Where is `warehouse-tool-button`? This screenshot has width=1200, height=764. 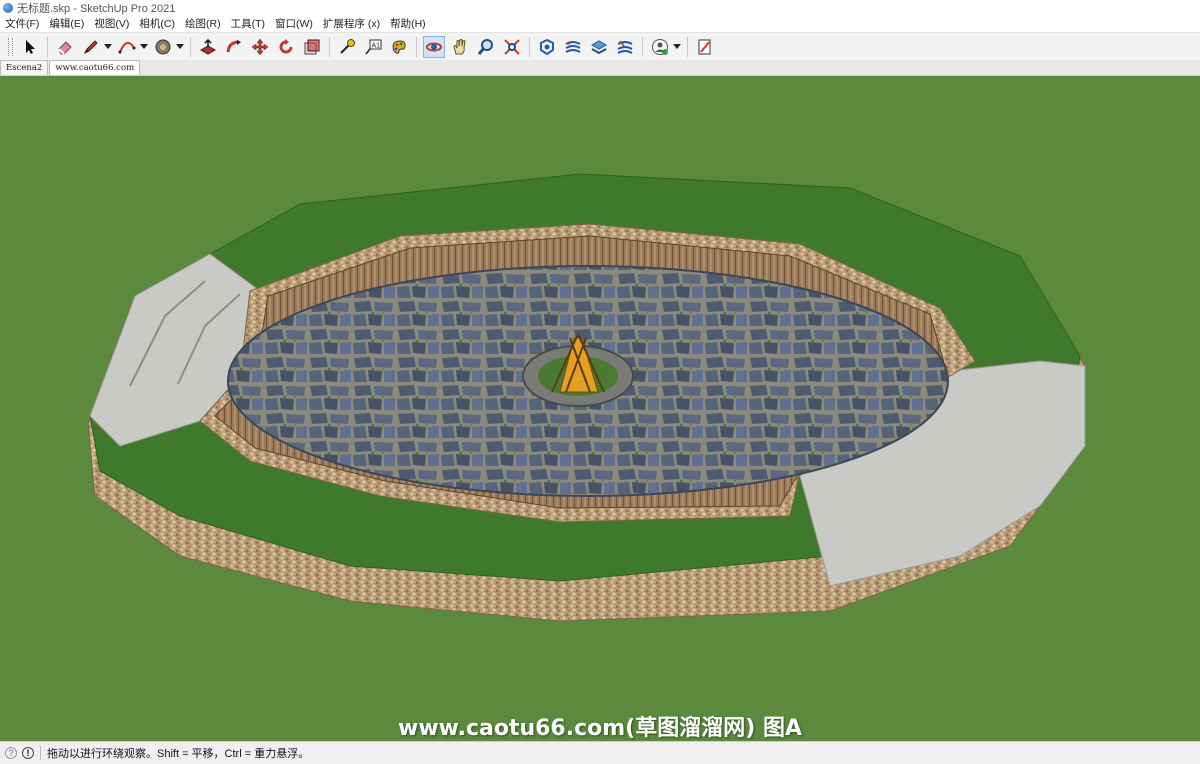 warehouse-tool-button is located at coordinates (547, 47).